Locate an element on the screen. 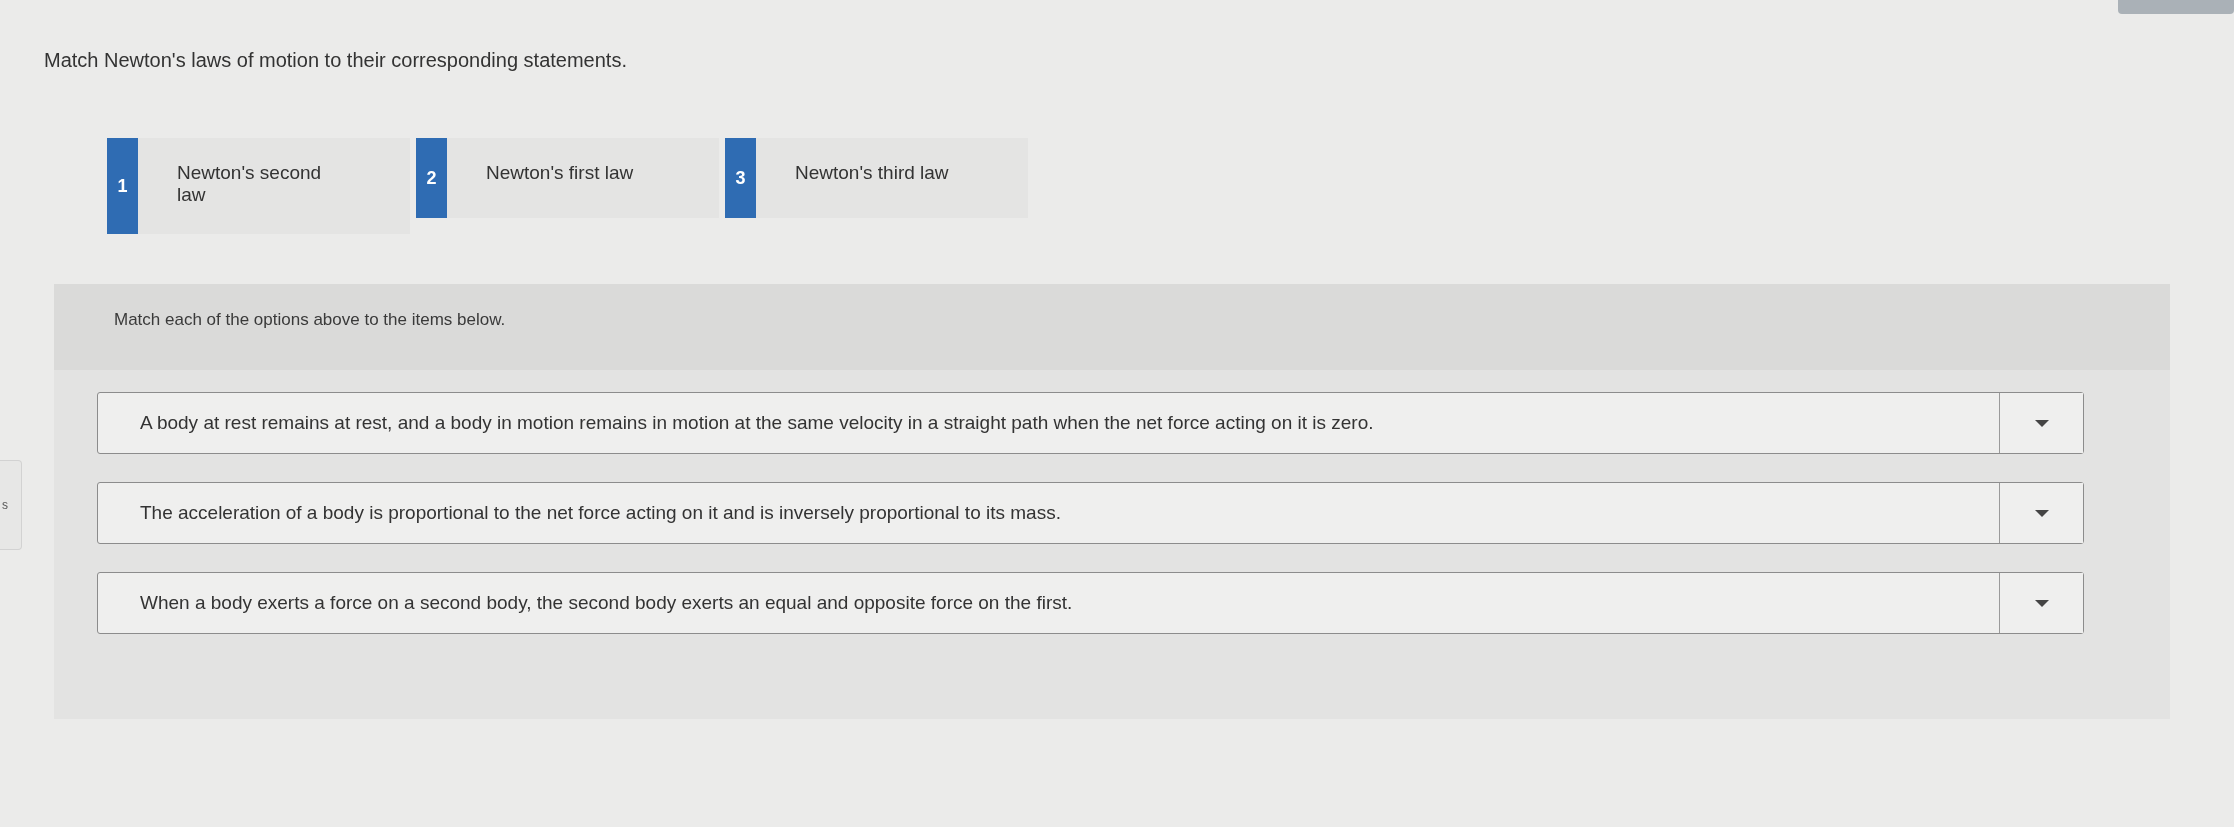 This screenshot has width=2234, height=827. statement-text: The acceleration of a body is proportional to the net force acting on it and is inversely proportional to its mass. is located at coordinates (600, 513).